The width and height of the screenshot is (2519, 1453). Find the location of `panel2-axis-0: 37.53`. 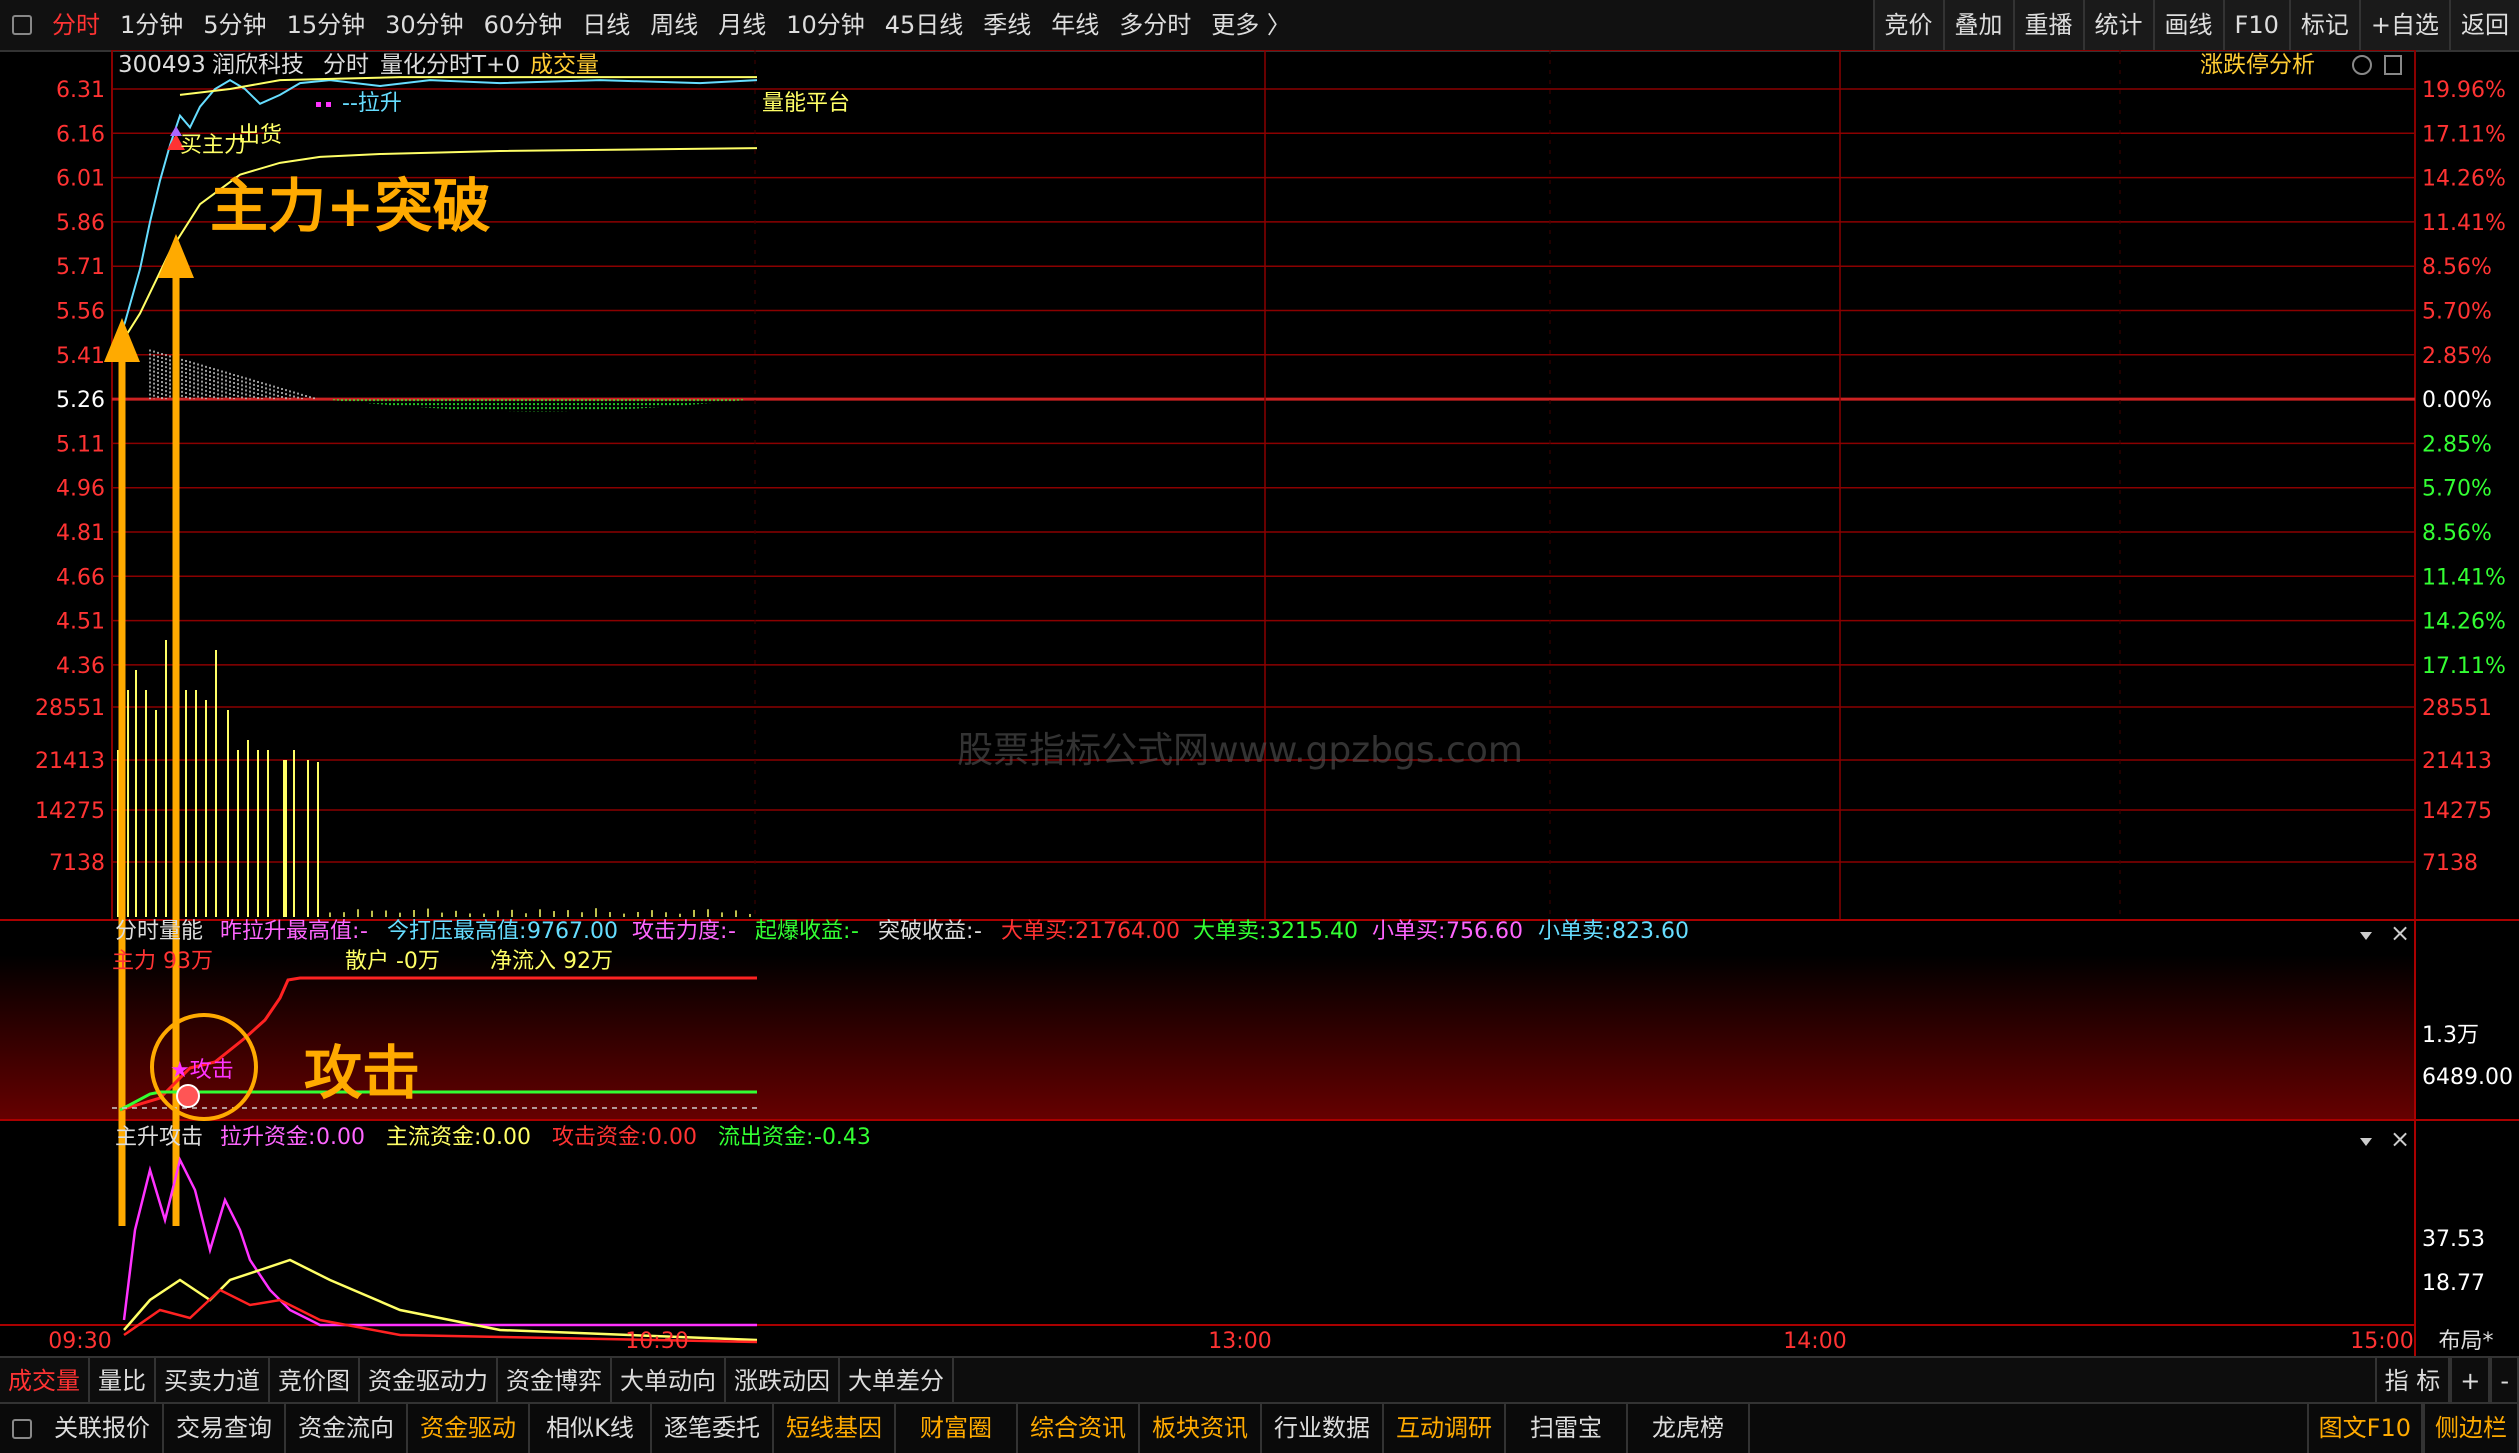

panel2-axis-0: 37.53 is located at coordinates (2453, 1239).